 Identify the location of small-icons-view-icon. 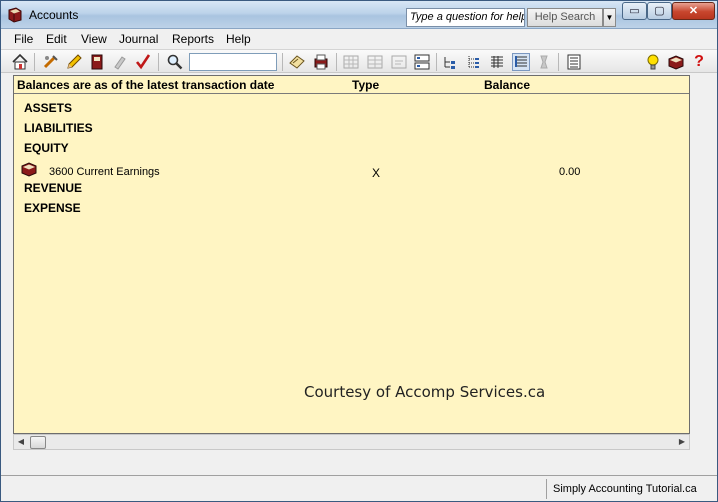
(451, 62).